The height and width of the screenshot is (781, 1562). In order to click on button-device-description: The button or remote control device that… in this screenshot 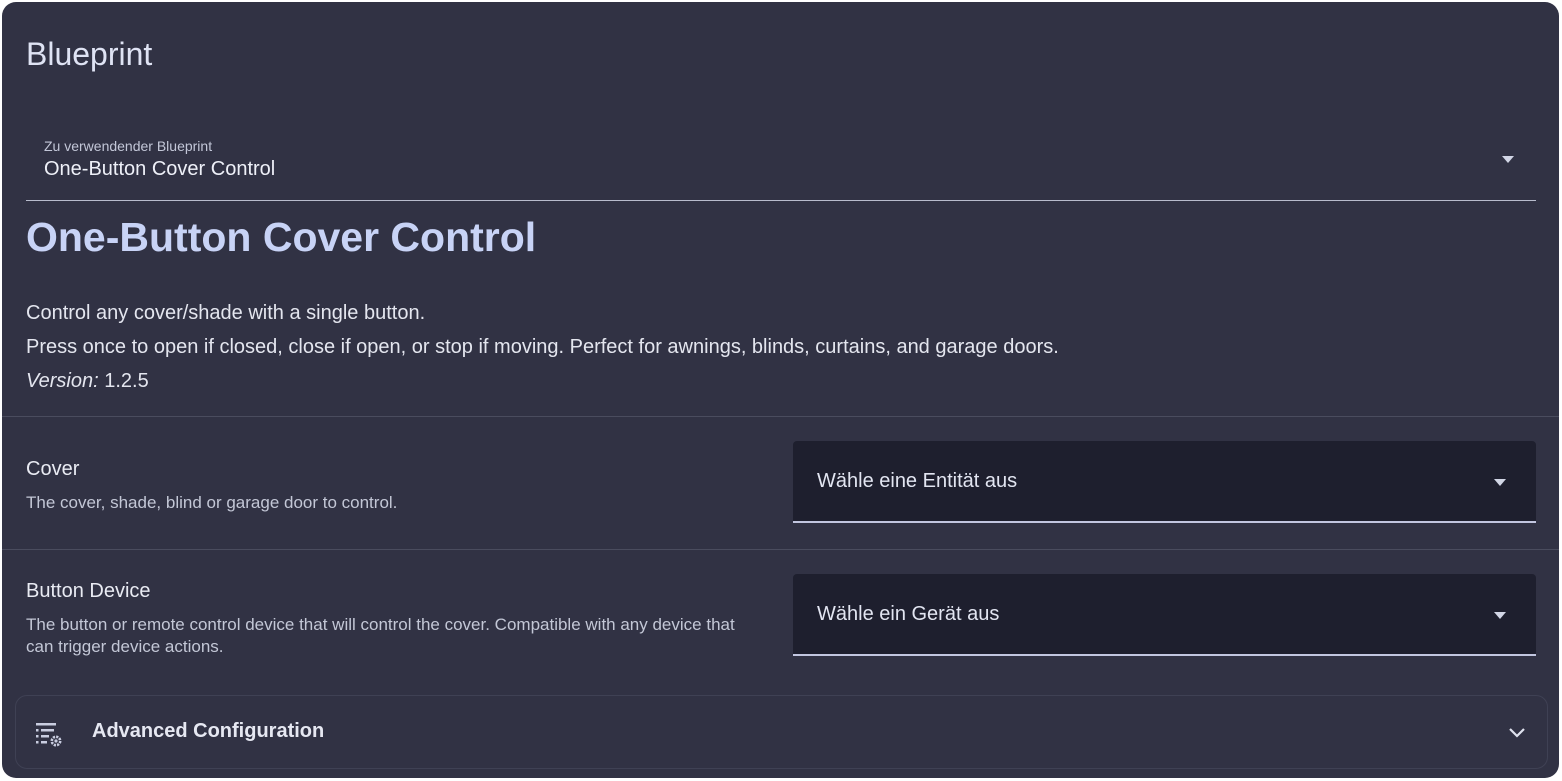, I will do `click(380, 635)`.